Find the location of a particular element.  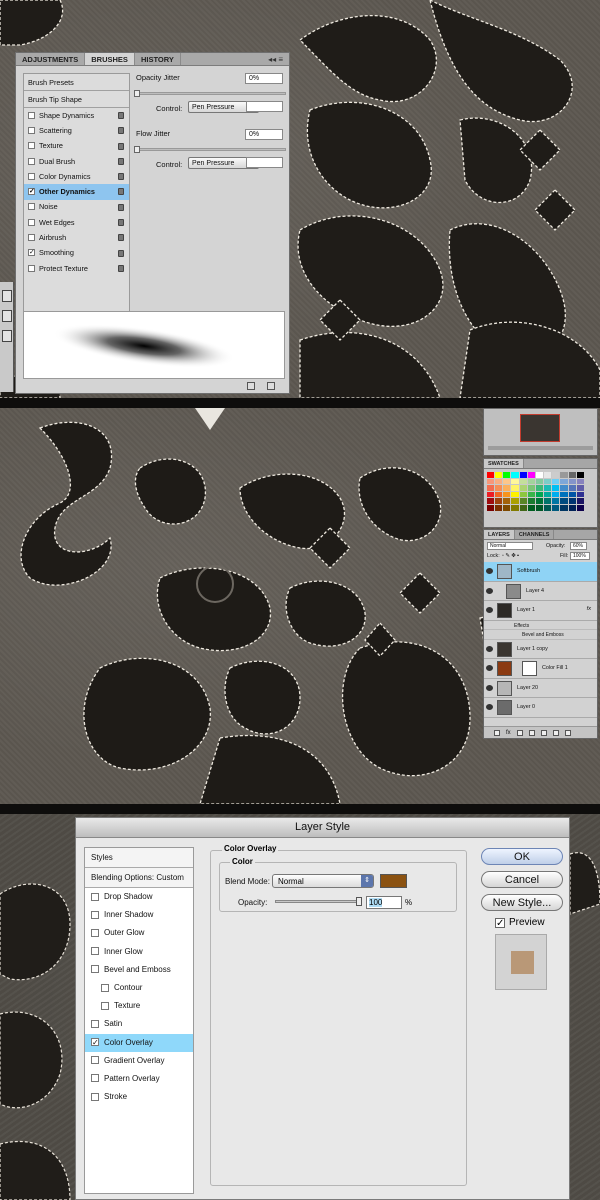

opacity-control-field is located at coordinates (264, 106).